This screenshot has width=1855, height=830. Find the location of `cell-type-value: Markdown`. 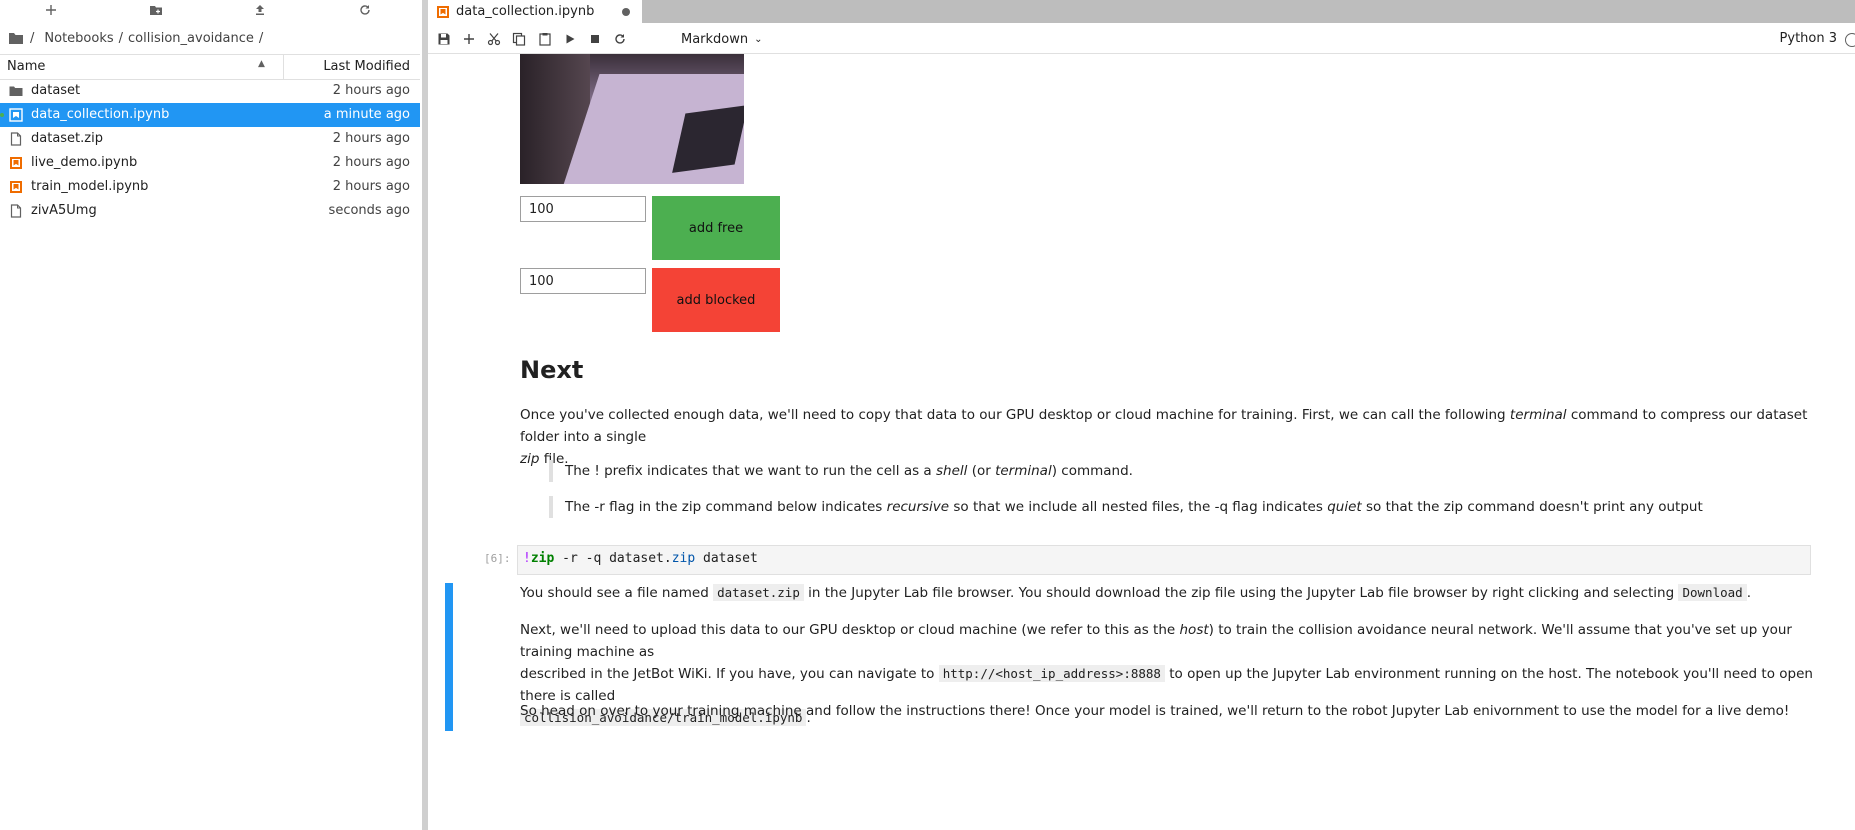

cell-type-value: Markdown is located at coordinates (715, 39).